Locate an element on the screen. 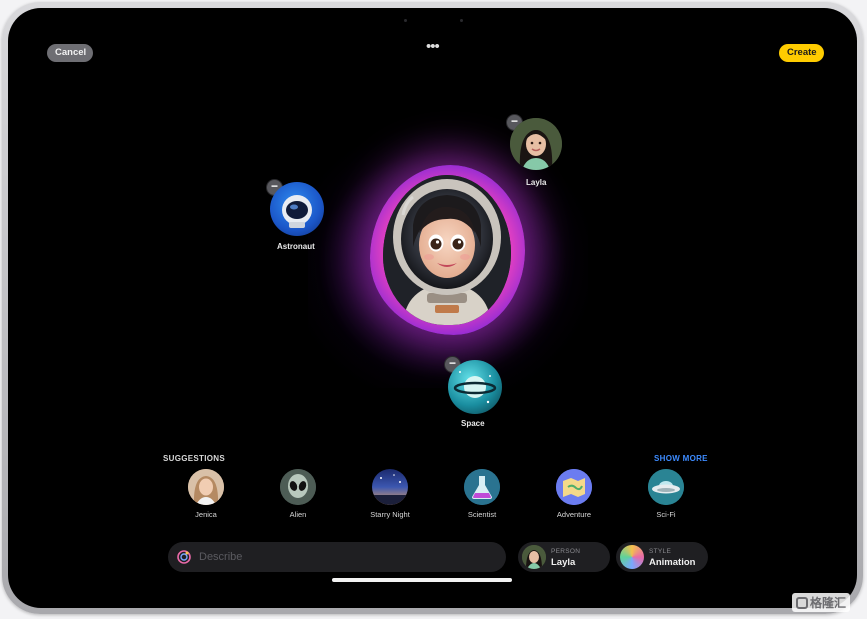 This screenshot has width=867, height=619. watermark-text: 格隆汇 is located at coordinates (828, 603).